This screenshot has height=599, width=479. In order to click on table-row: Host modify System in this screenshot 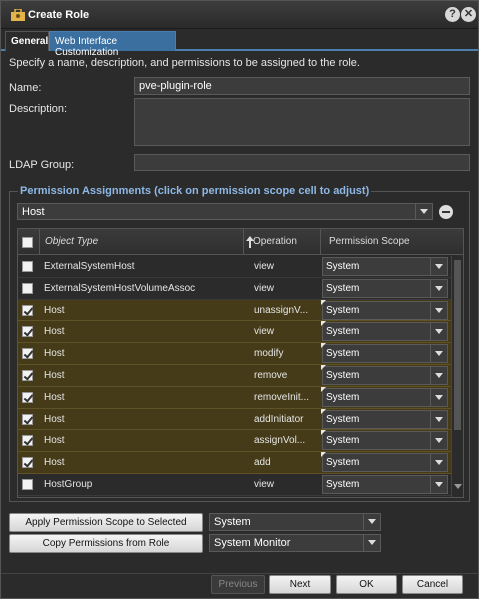, I will do `click(234, 354)`.